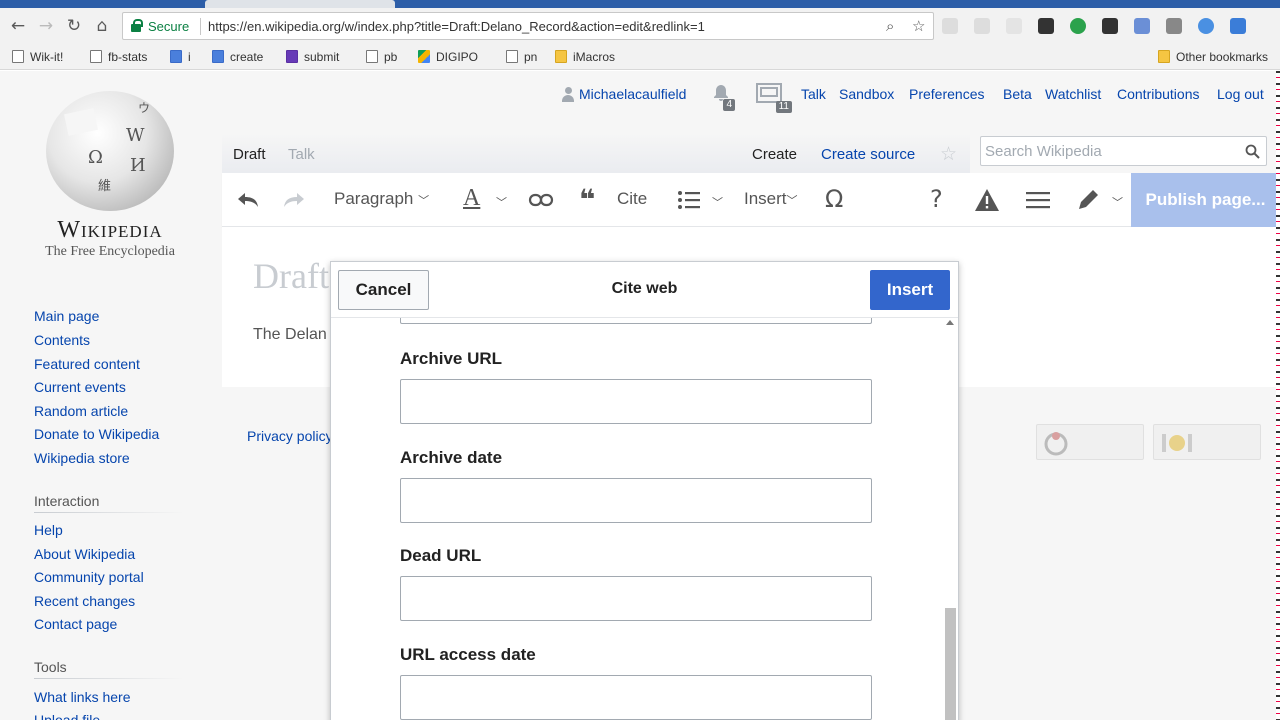 The image size is (1280, 720). Describe the element at coordinates (294, 200) in the screenshot. I see `redo-icon` at that location.